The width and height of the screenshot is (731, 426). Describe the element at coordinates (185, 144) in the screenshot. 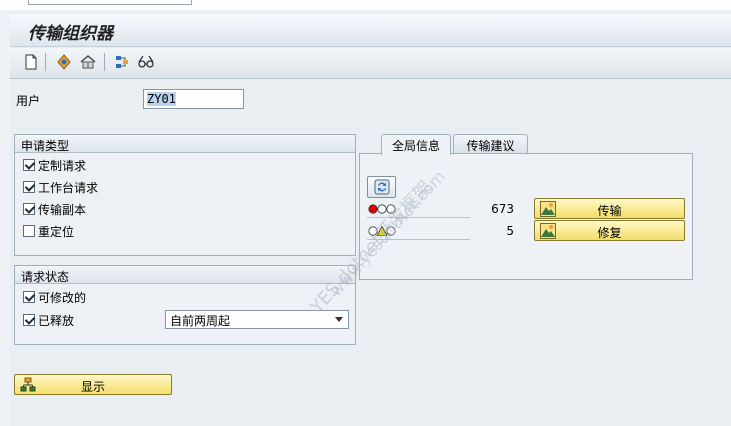

I see `request-type-title: 申请类型` at that location.